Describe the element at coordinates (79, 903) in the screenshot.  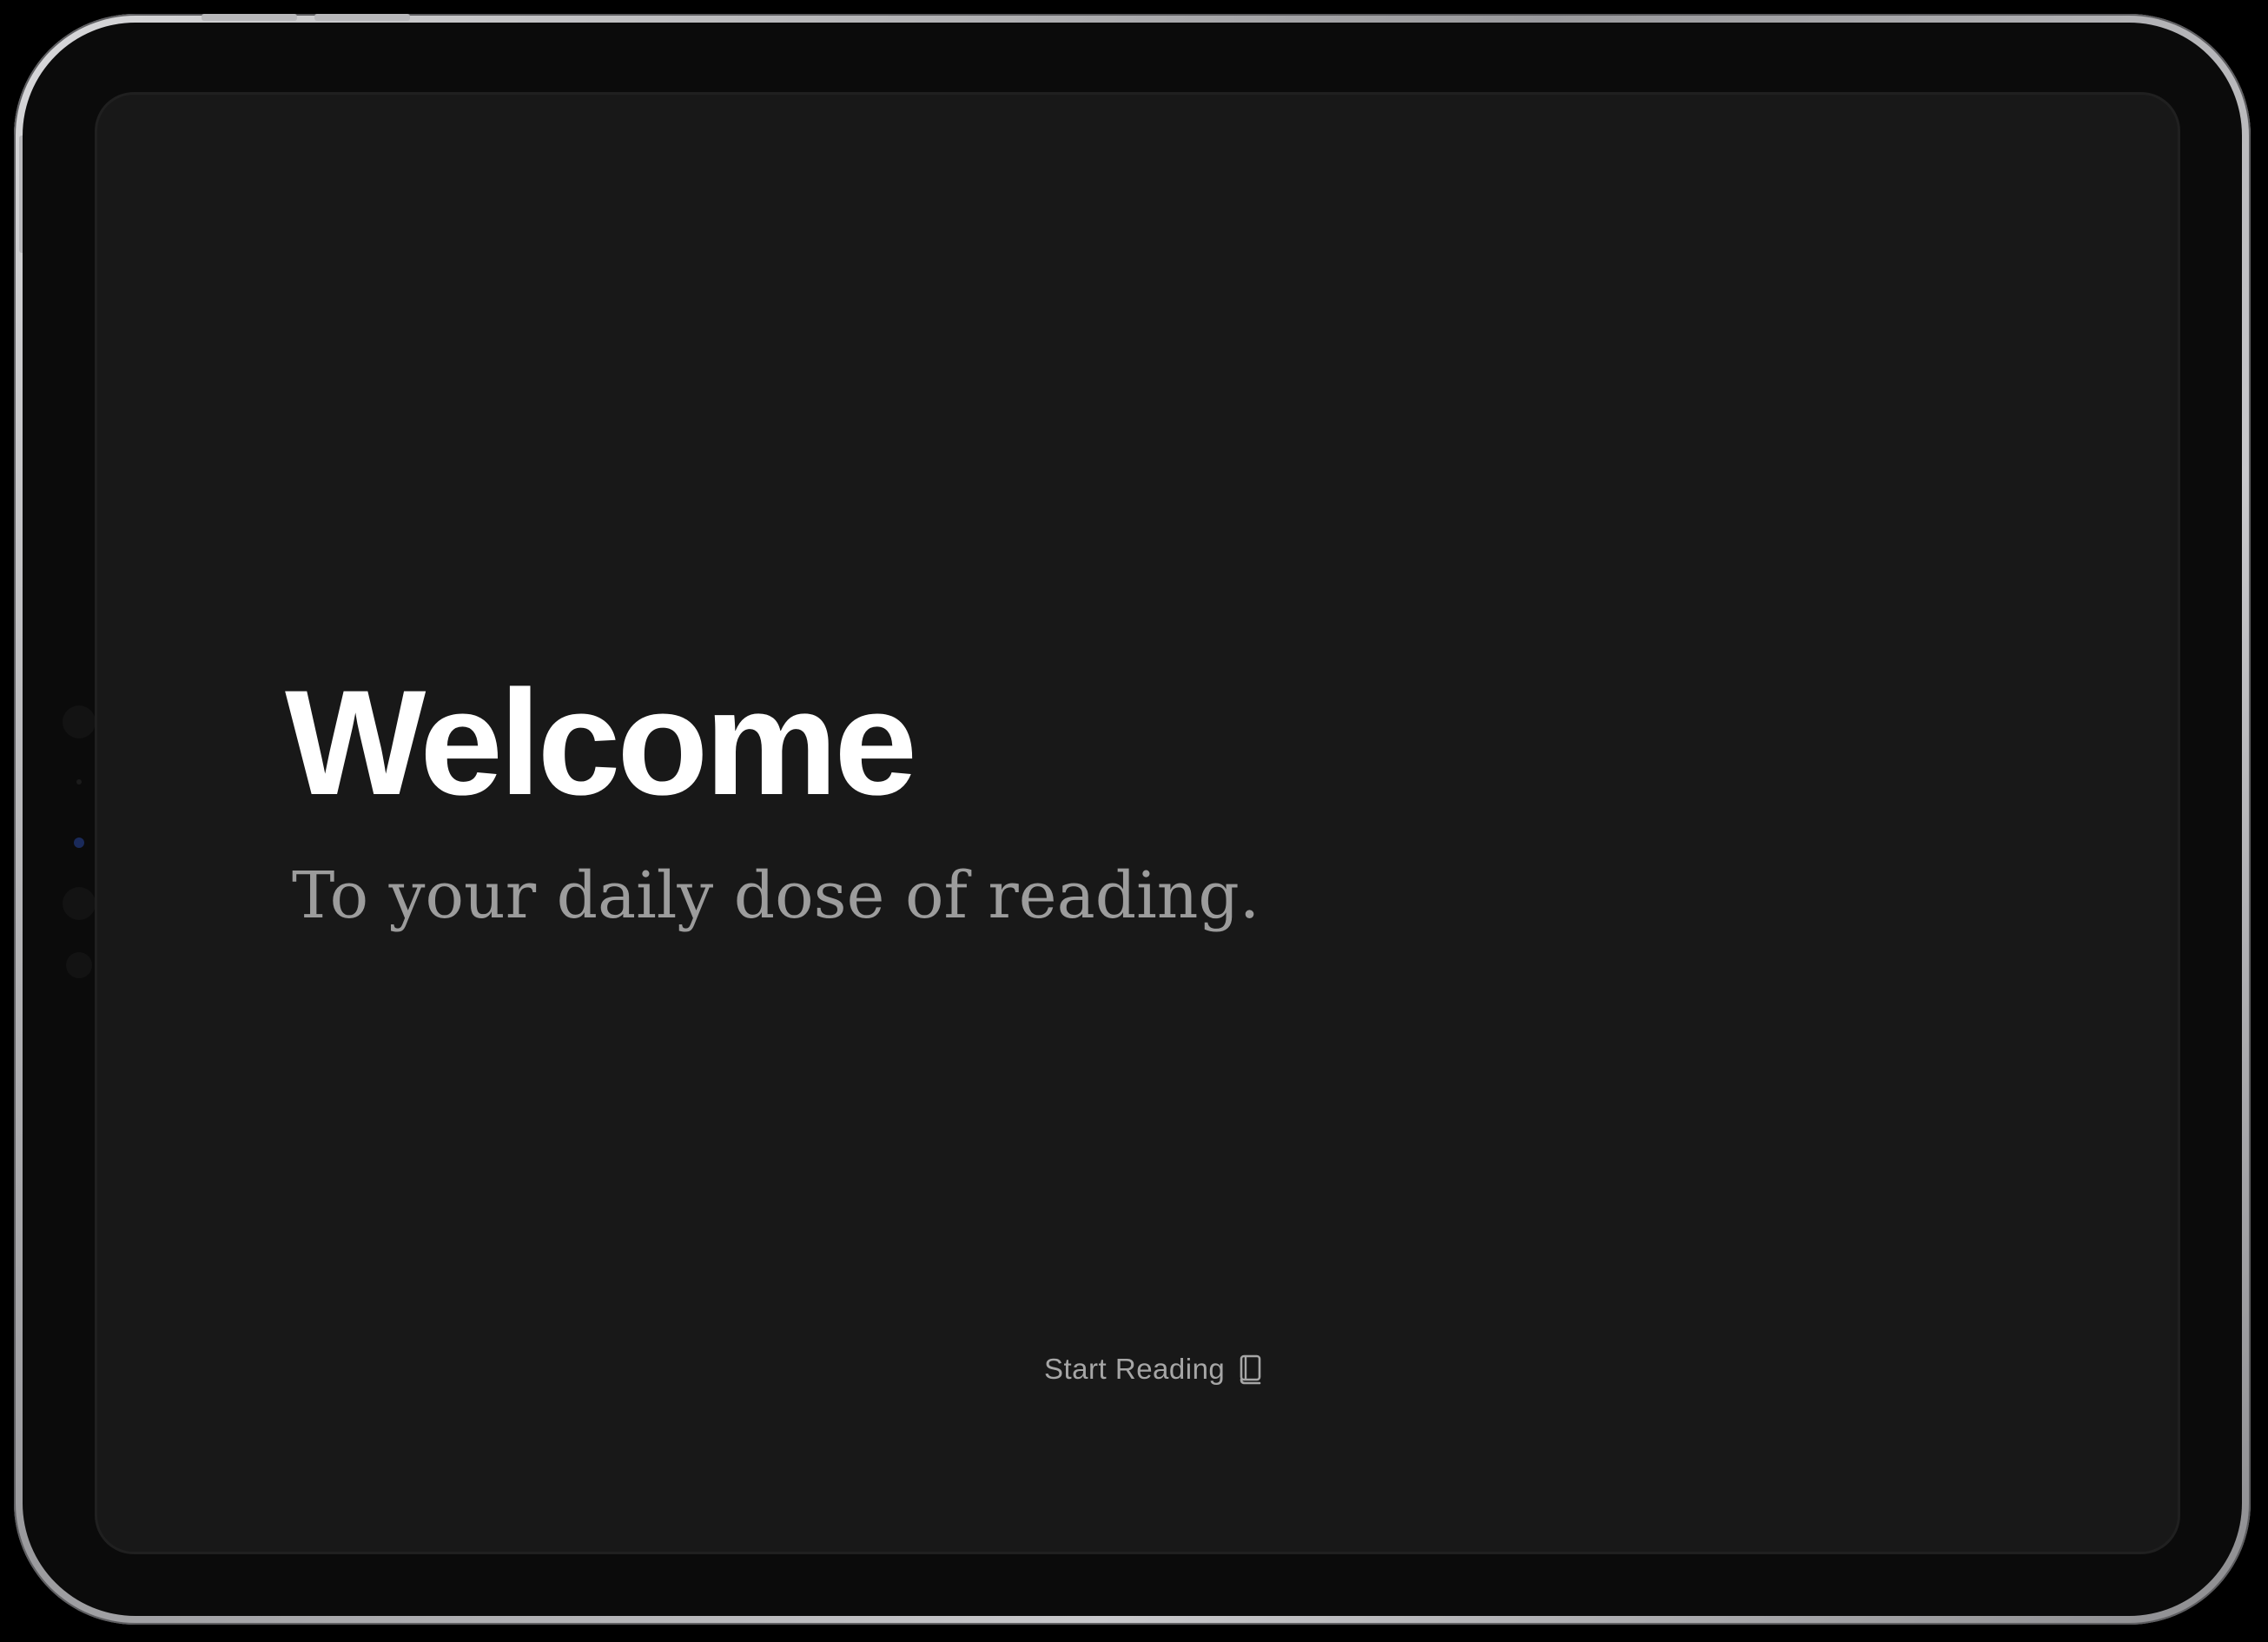
I see `face-id-sensor` at that location.